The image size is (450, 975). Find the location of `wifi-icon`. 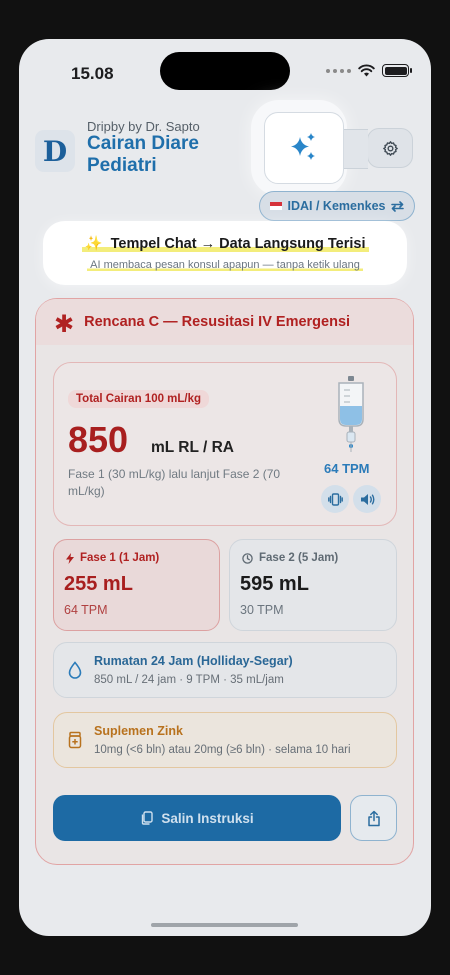

wifi-icon is located at coordinates (366, 70).